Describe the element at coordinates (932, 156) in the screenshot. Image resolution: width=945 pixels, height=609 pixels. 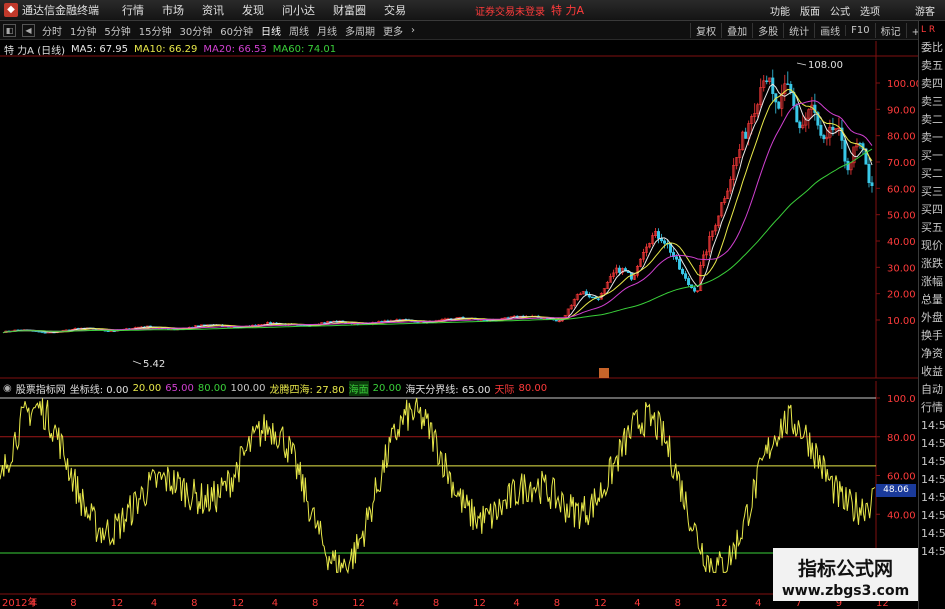
I see `sidebar-item: 买一` at that location.